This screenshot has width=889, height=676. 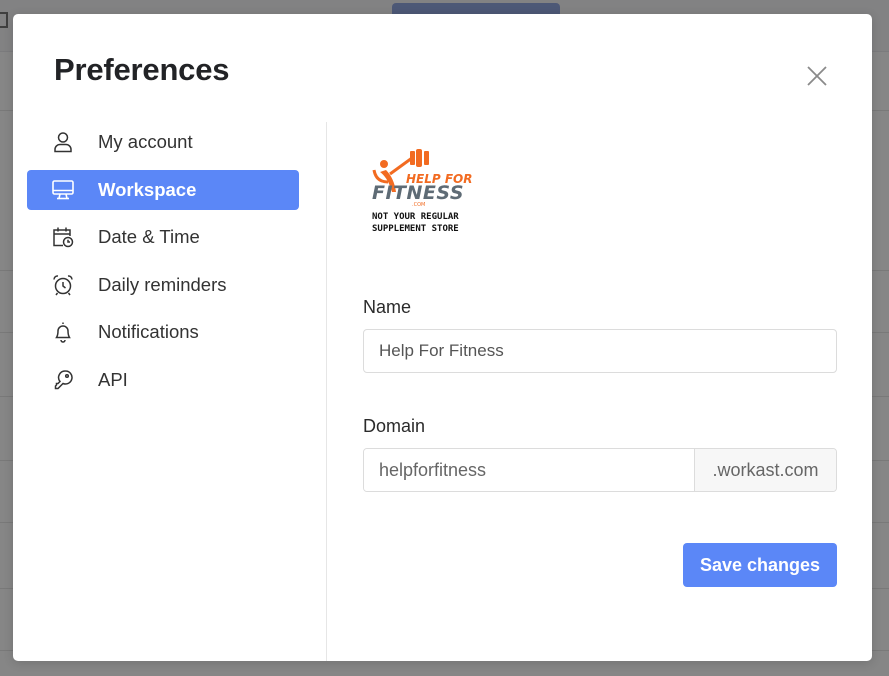 What do you see at coordinates (529, 470) in the screenshot?
I see `domain-input` at bounding box center [529, 470].